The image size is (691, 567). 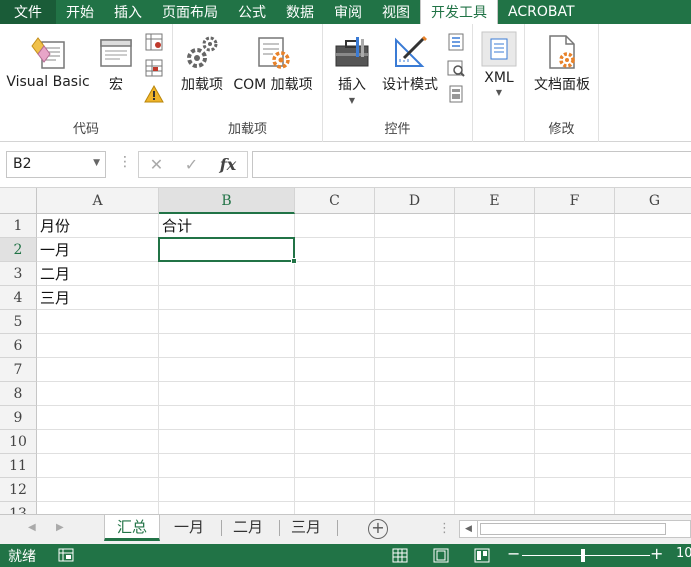 I want to click on row-header-4: 4, so click(x=18, y=298).